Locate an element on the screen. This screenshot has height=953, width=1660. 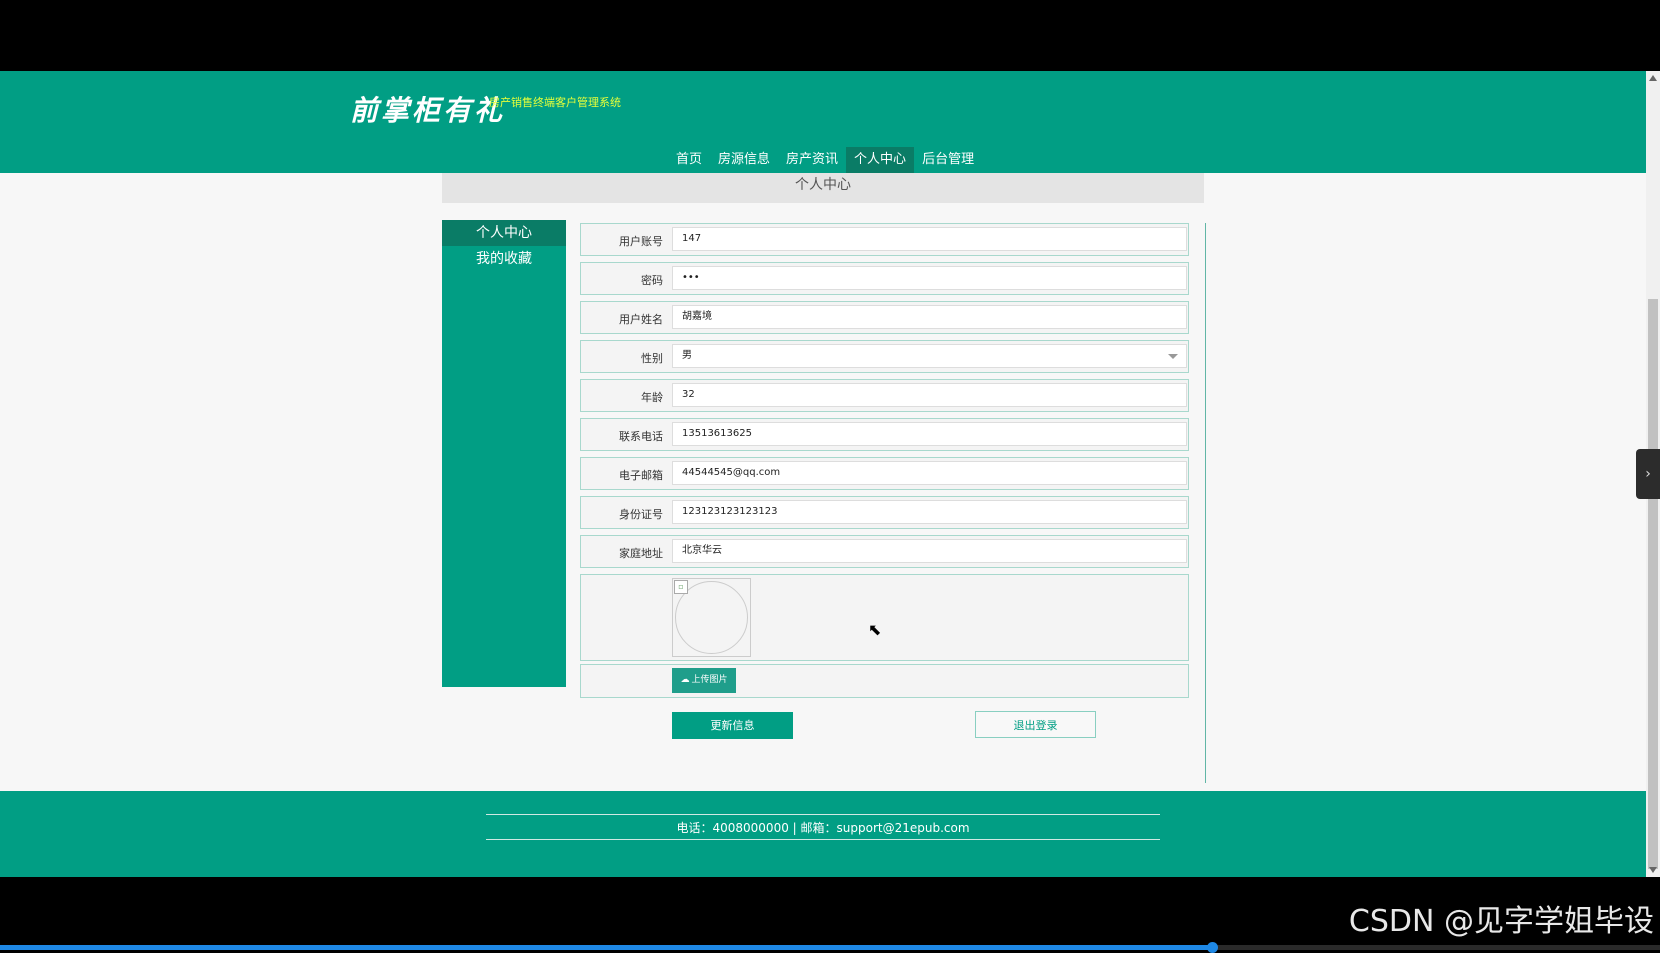
email-label: 电子邮箱 is located at coordinates (641, 475).